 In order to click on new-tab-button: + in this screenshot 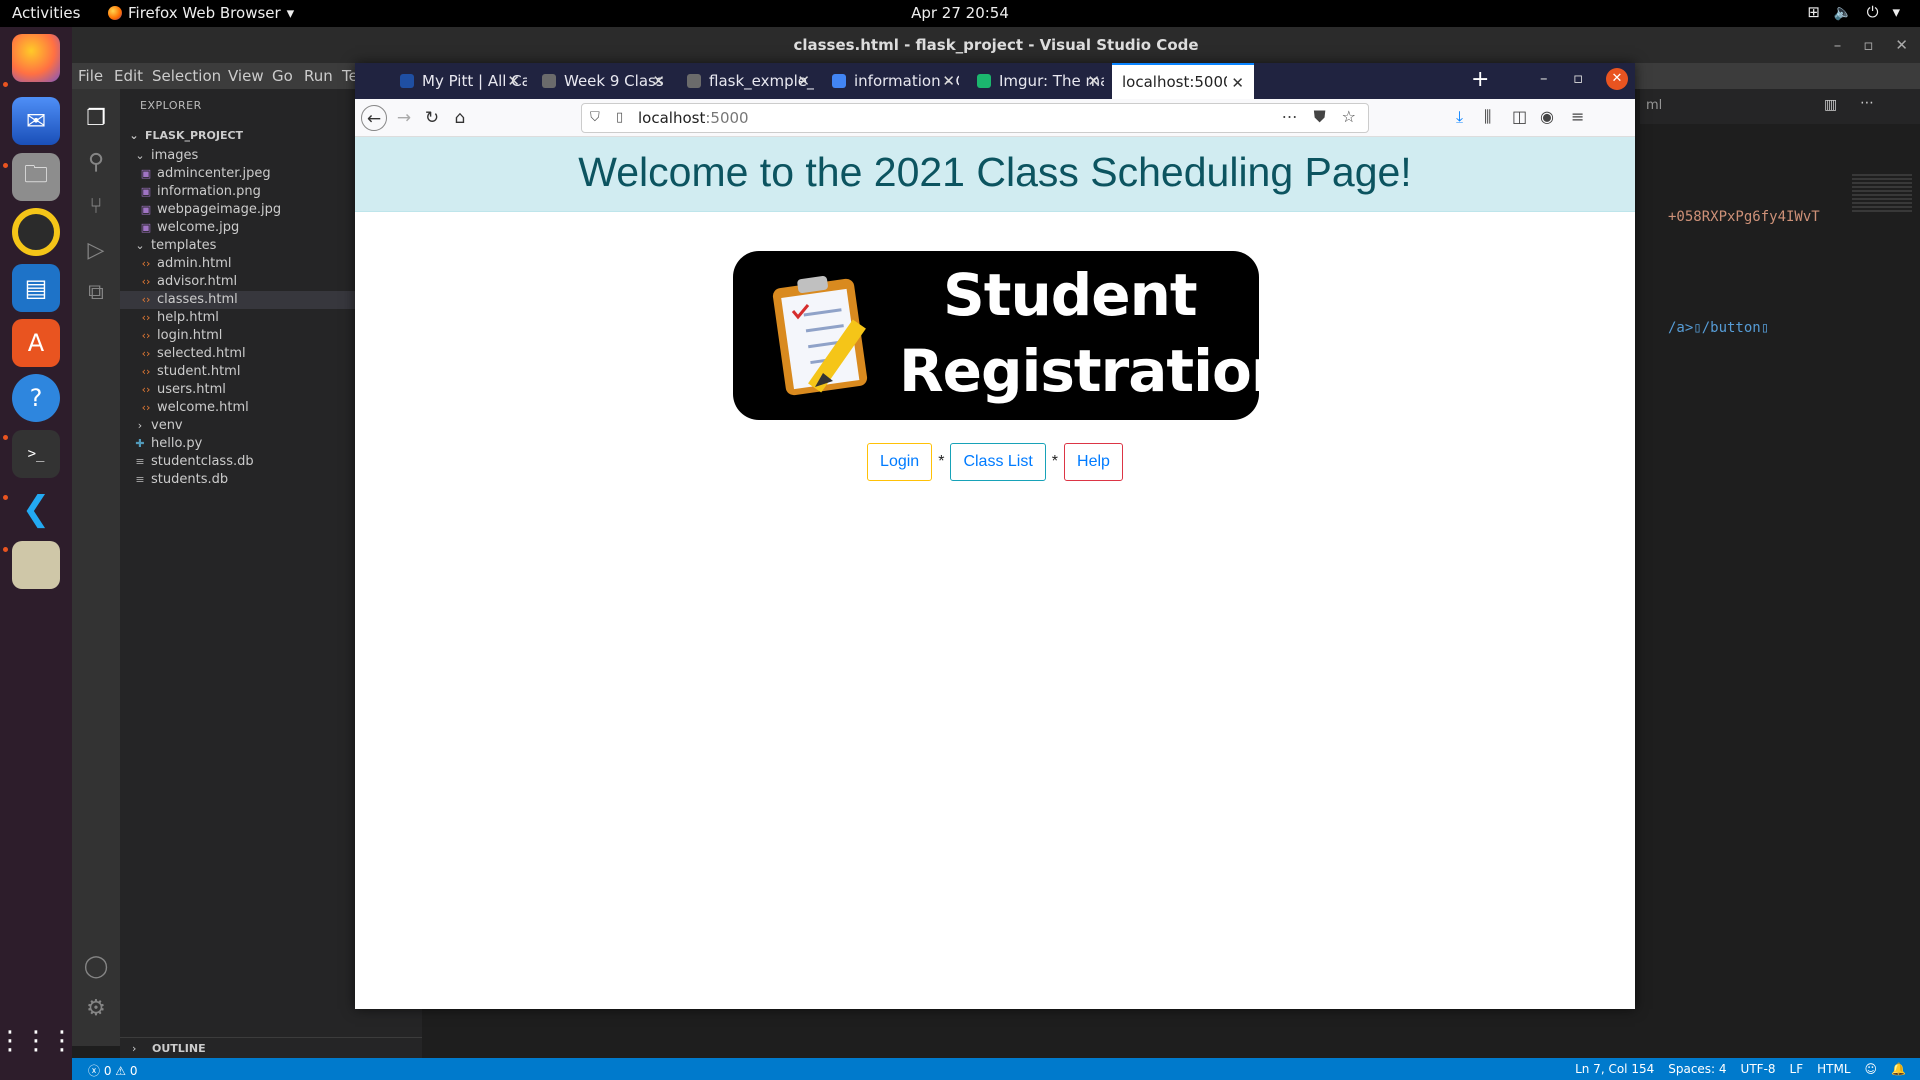, I will do `click(1480, 79)`.